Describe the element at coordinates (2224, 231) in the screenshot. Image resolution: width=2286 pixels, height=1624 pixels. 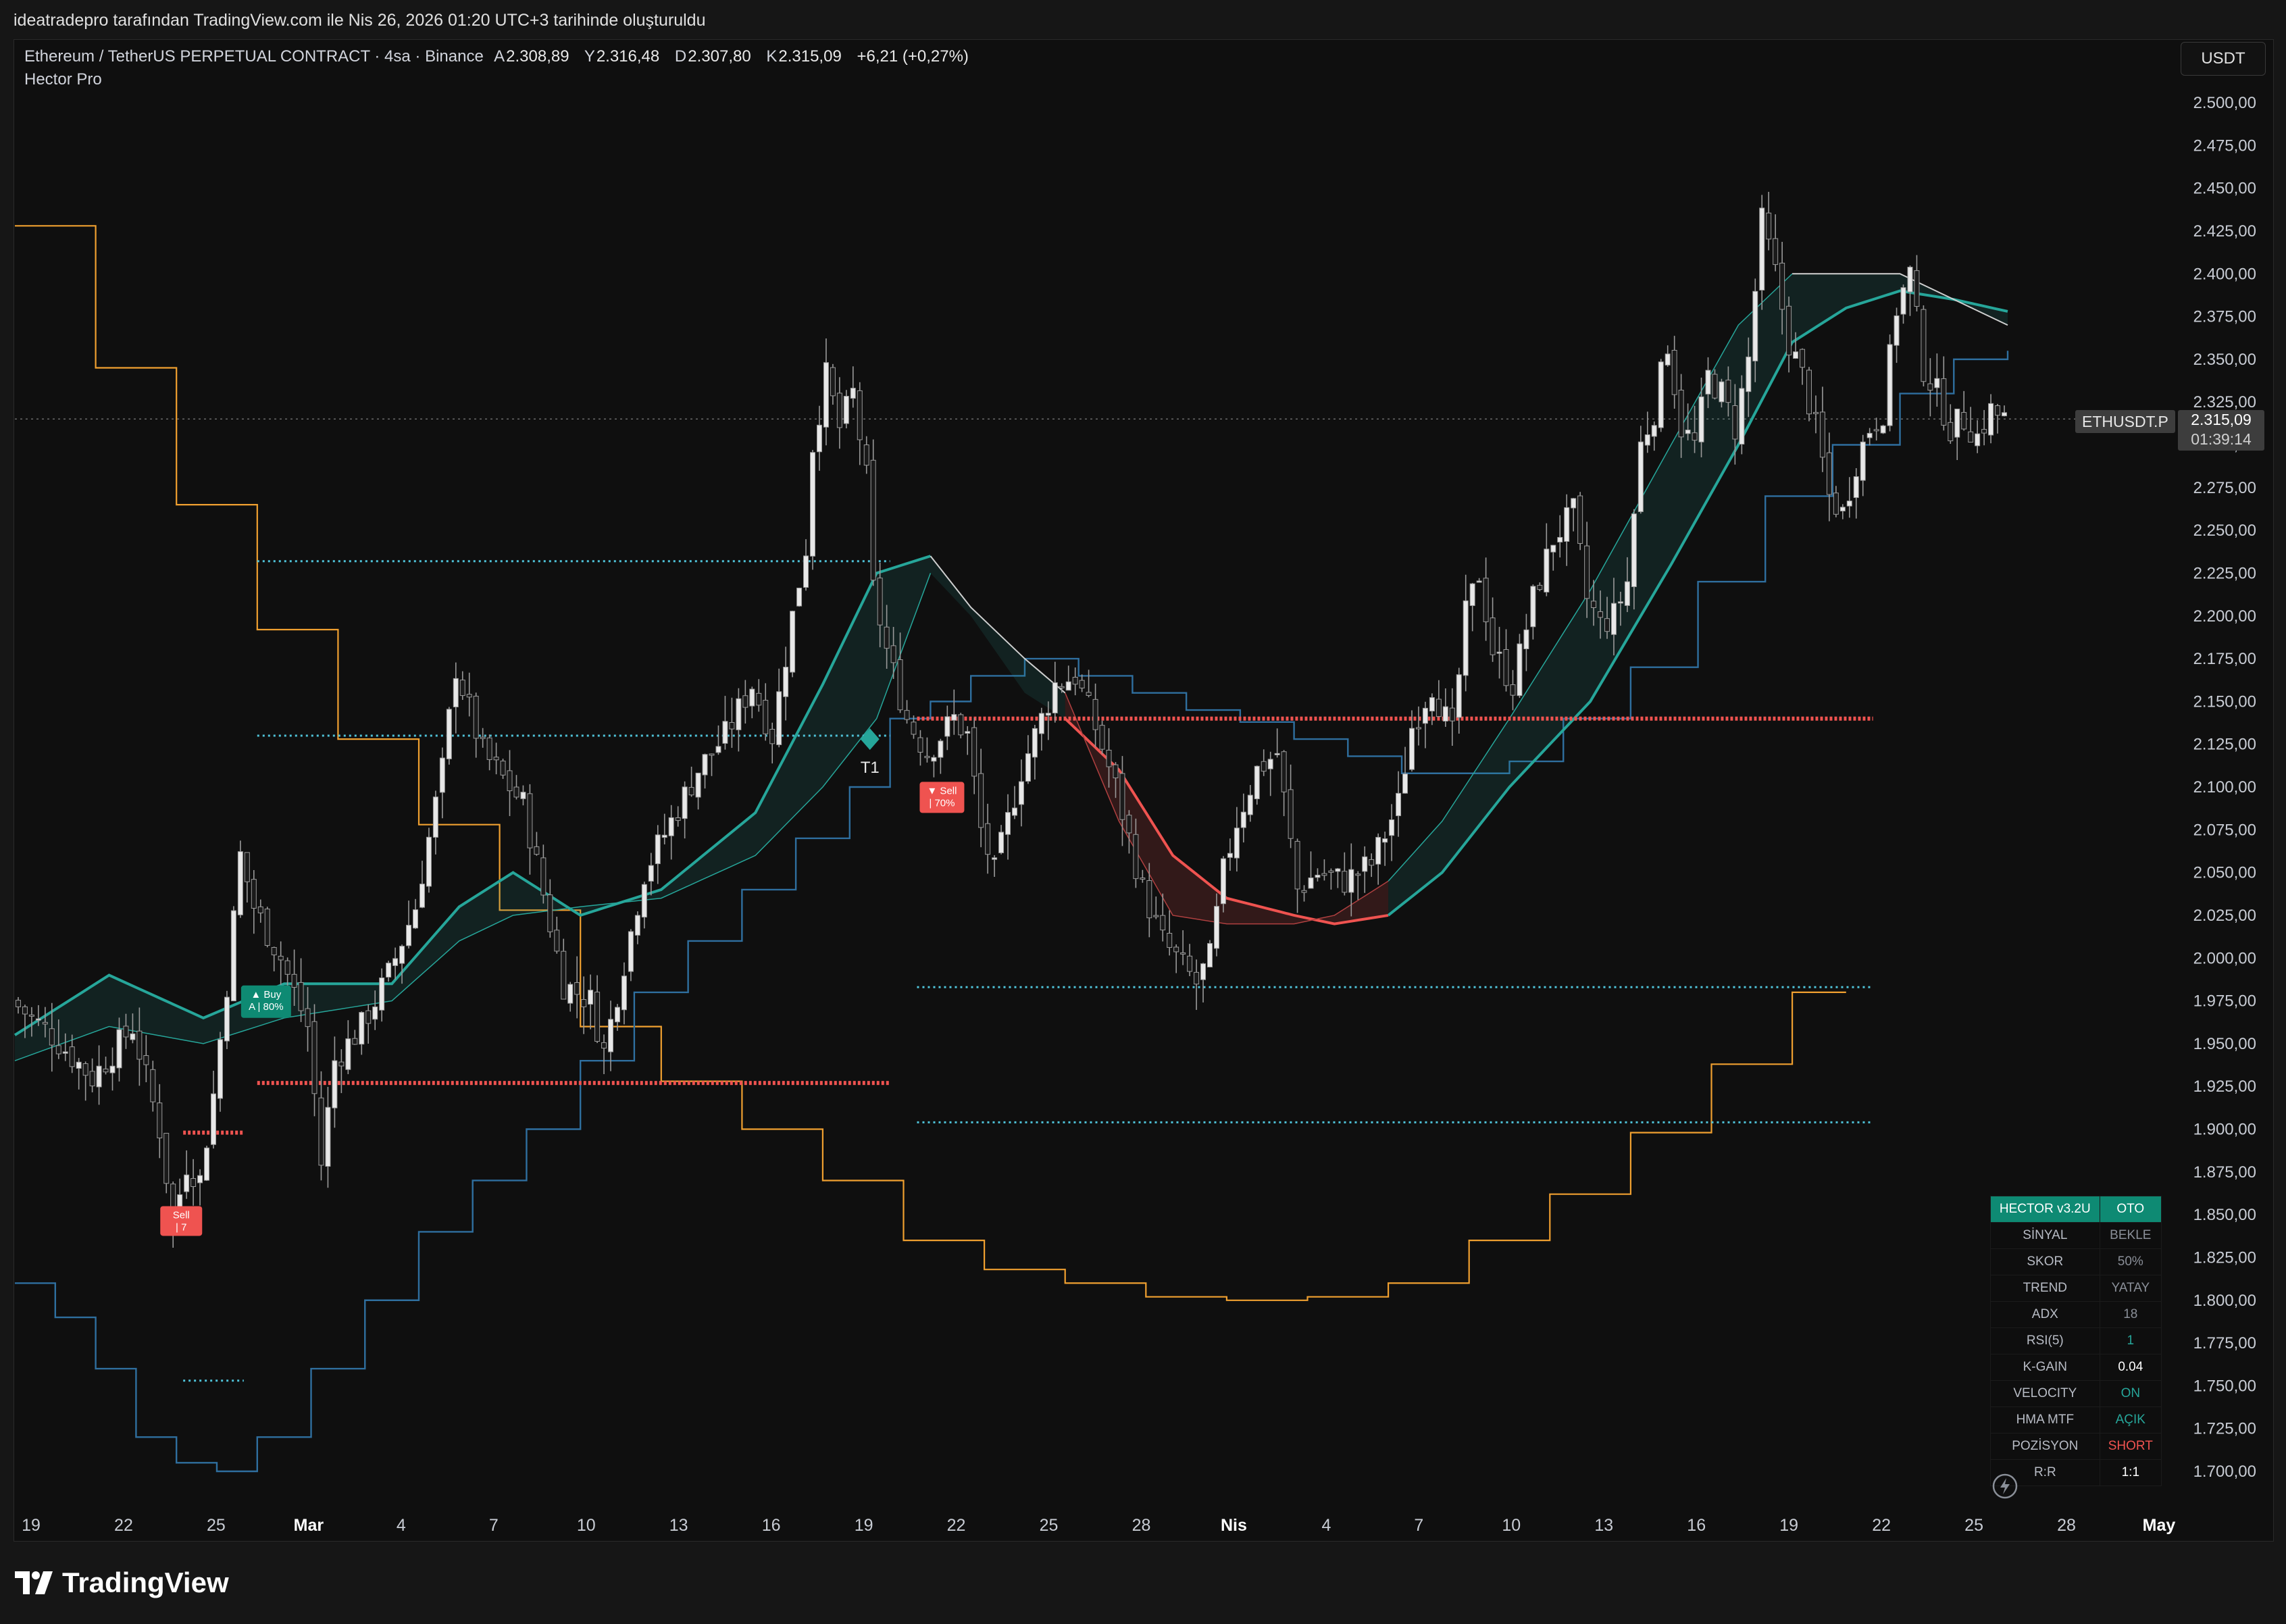
I see `y-tick-label: 2.425,00` at that location.